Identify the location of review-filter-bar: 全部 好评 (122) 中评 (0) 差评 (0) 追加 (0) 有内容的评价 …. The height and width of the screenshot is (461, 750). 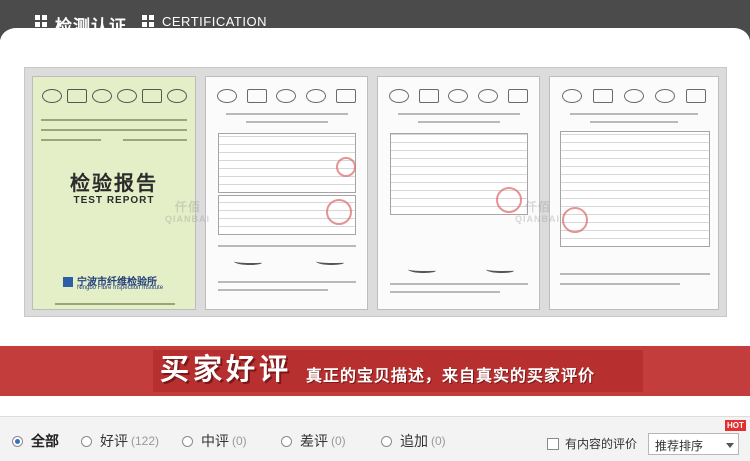
(375, 438).